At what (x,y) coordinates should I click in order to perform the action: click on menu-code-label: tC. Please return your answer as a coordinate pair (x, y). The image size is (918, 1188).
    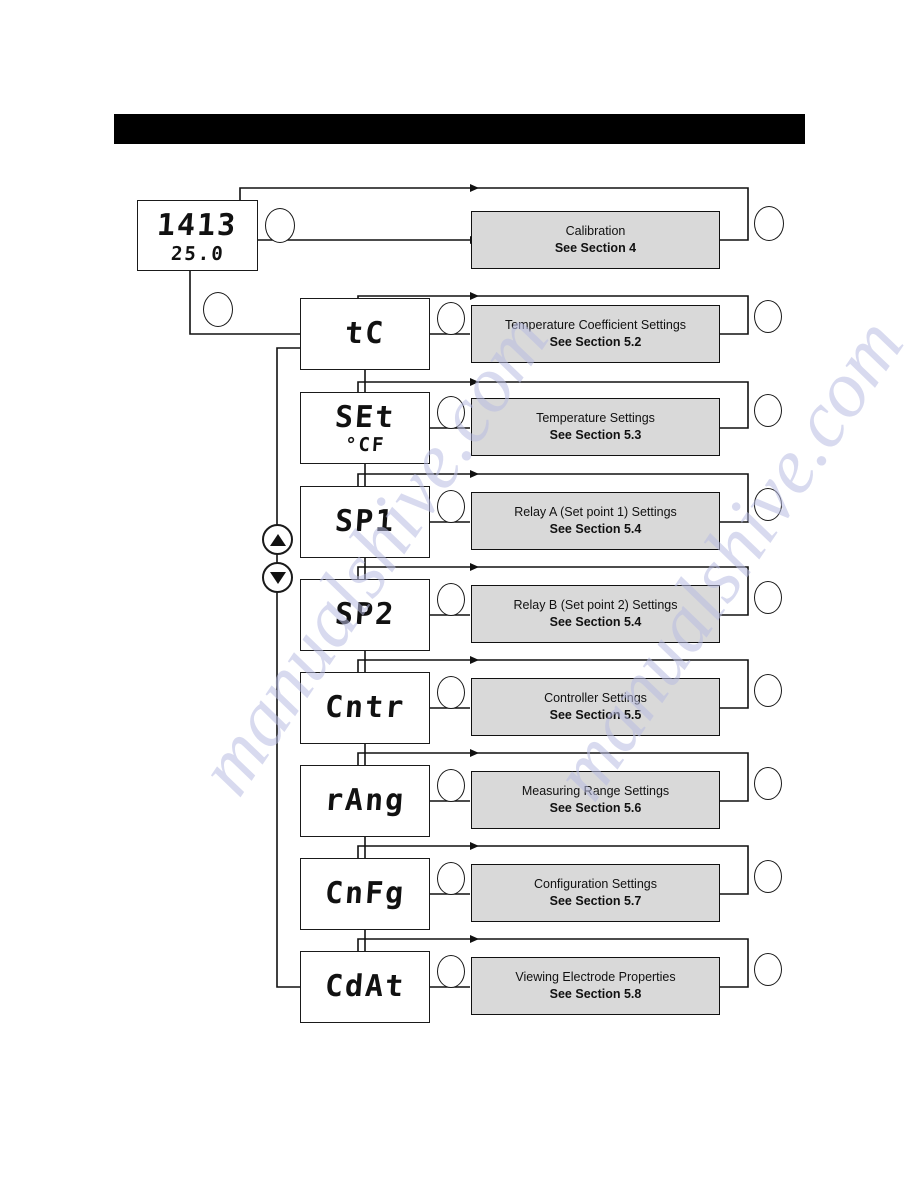
    Looking at the image, I should click on (365, 333).